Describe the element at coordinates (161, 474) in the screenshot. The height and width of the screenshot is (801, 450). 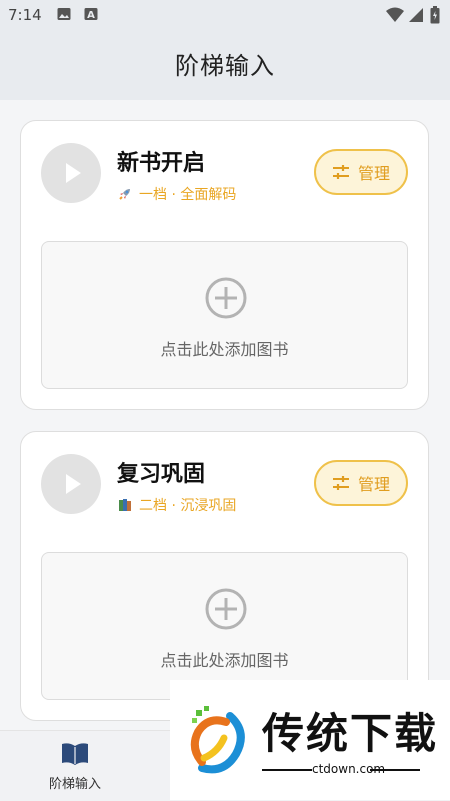
I see `card-title: 复习巩固` at that location.